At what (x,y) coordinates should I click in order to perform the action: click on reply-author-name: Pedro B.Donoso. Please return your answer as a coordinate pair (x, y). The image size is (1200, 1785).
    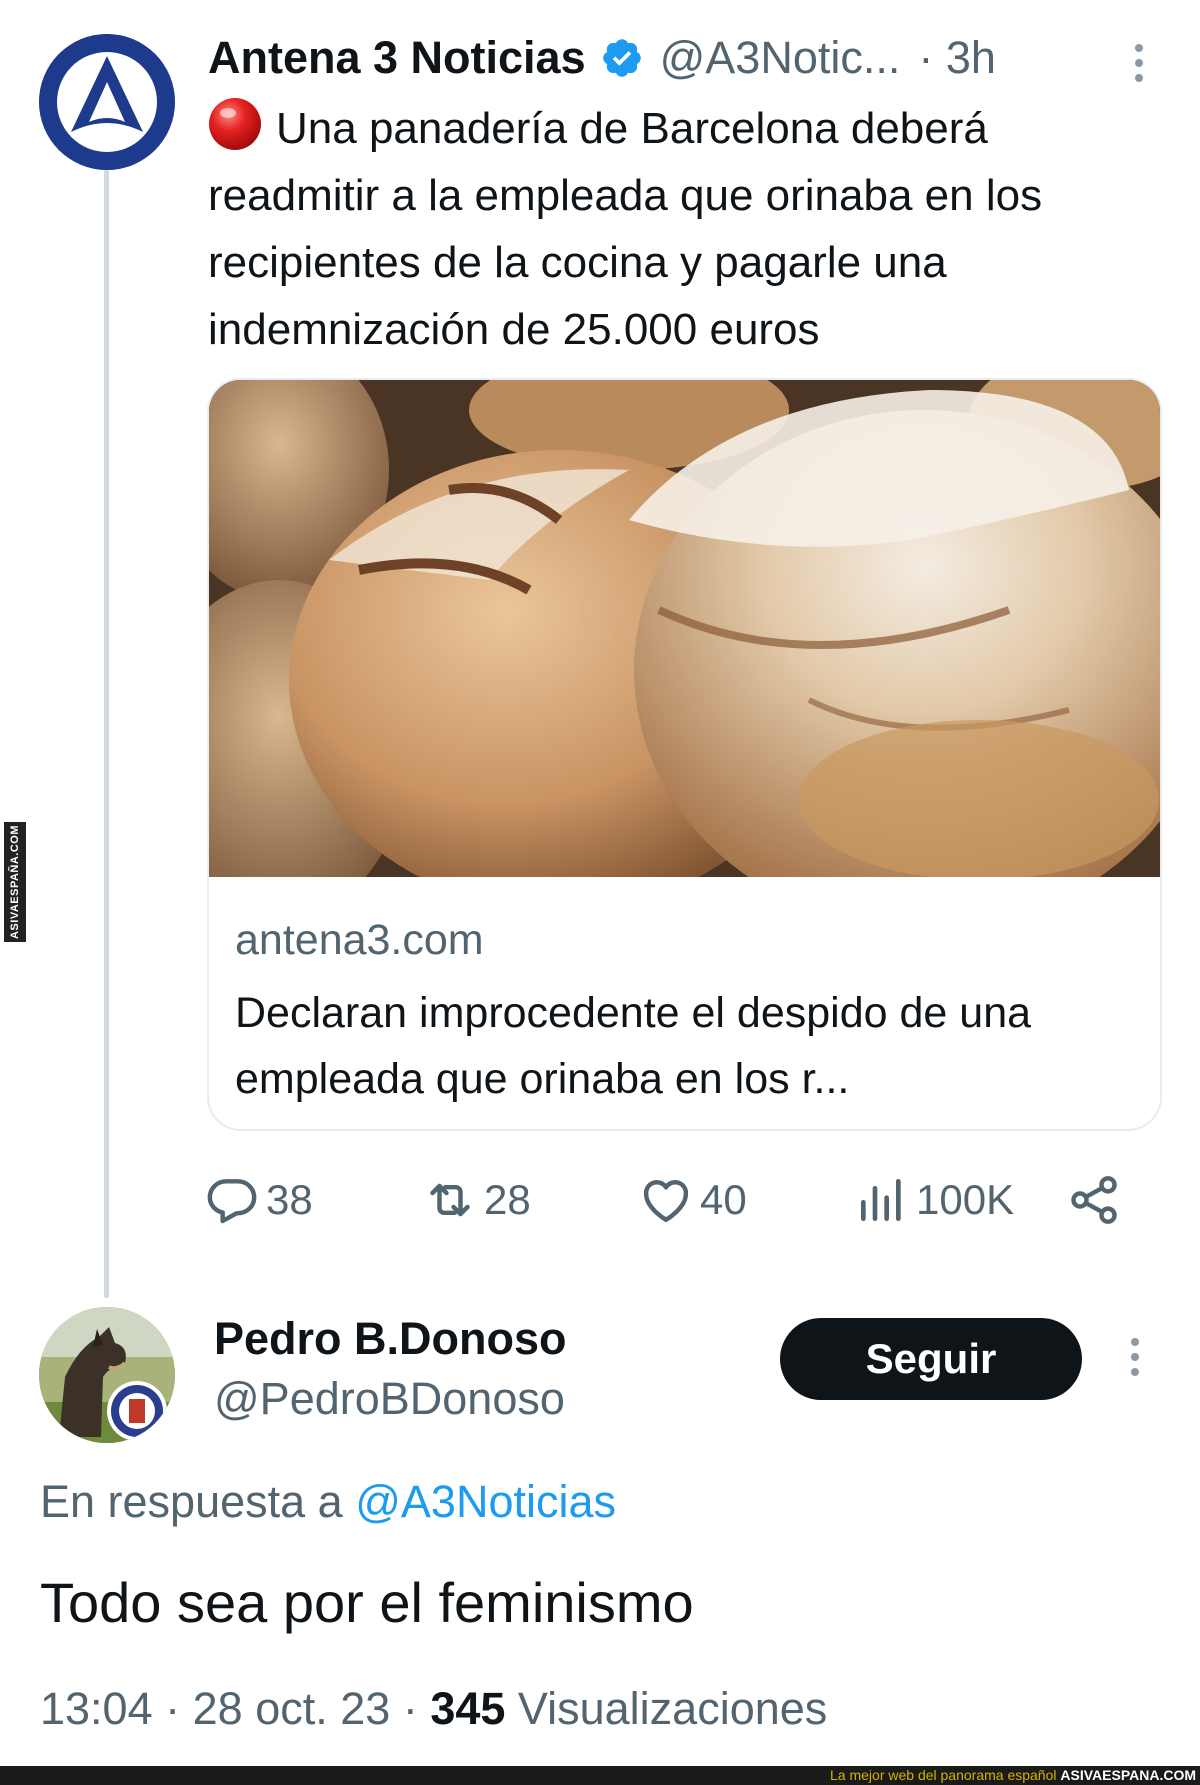
    Looking at the image, I should click on (390, 1339).